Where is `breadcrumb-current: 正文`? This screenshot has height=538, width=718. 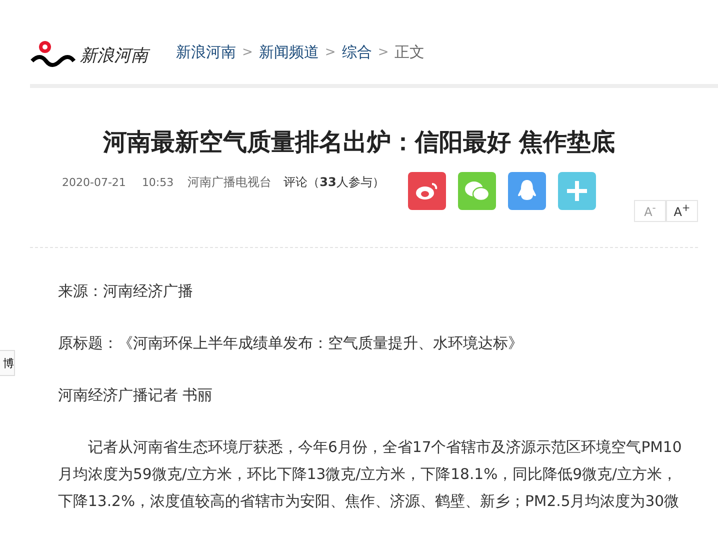 breadcrumb-current: 正文 is located at coordinates (409, 52).